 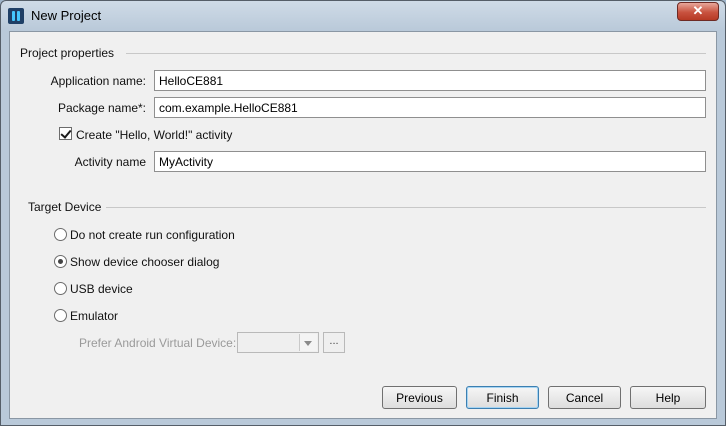 I want to click on radio-no-run-config-label: Do not create run configuration, so click(x=152, y=235).